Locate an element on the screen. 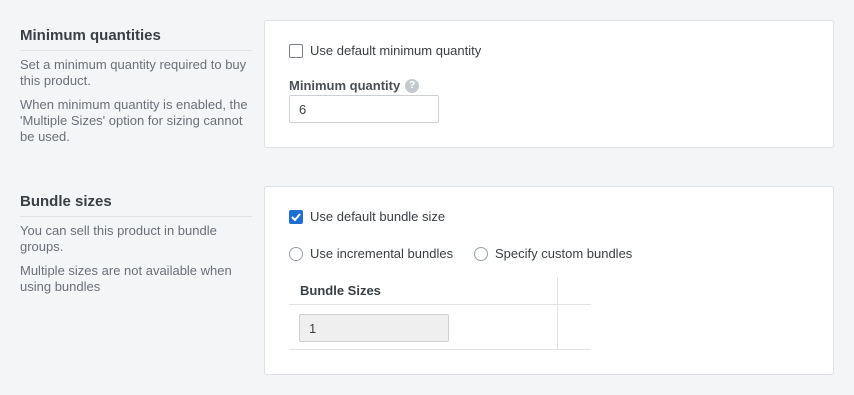  use-default-min-quantity-checkbox is located at coordinates (296, 50).